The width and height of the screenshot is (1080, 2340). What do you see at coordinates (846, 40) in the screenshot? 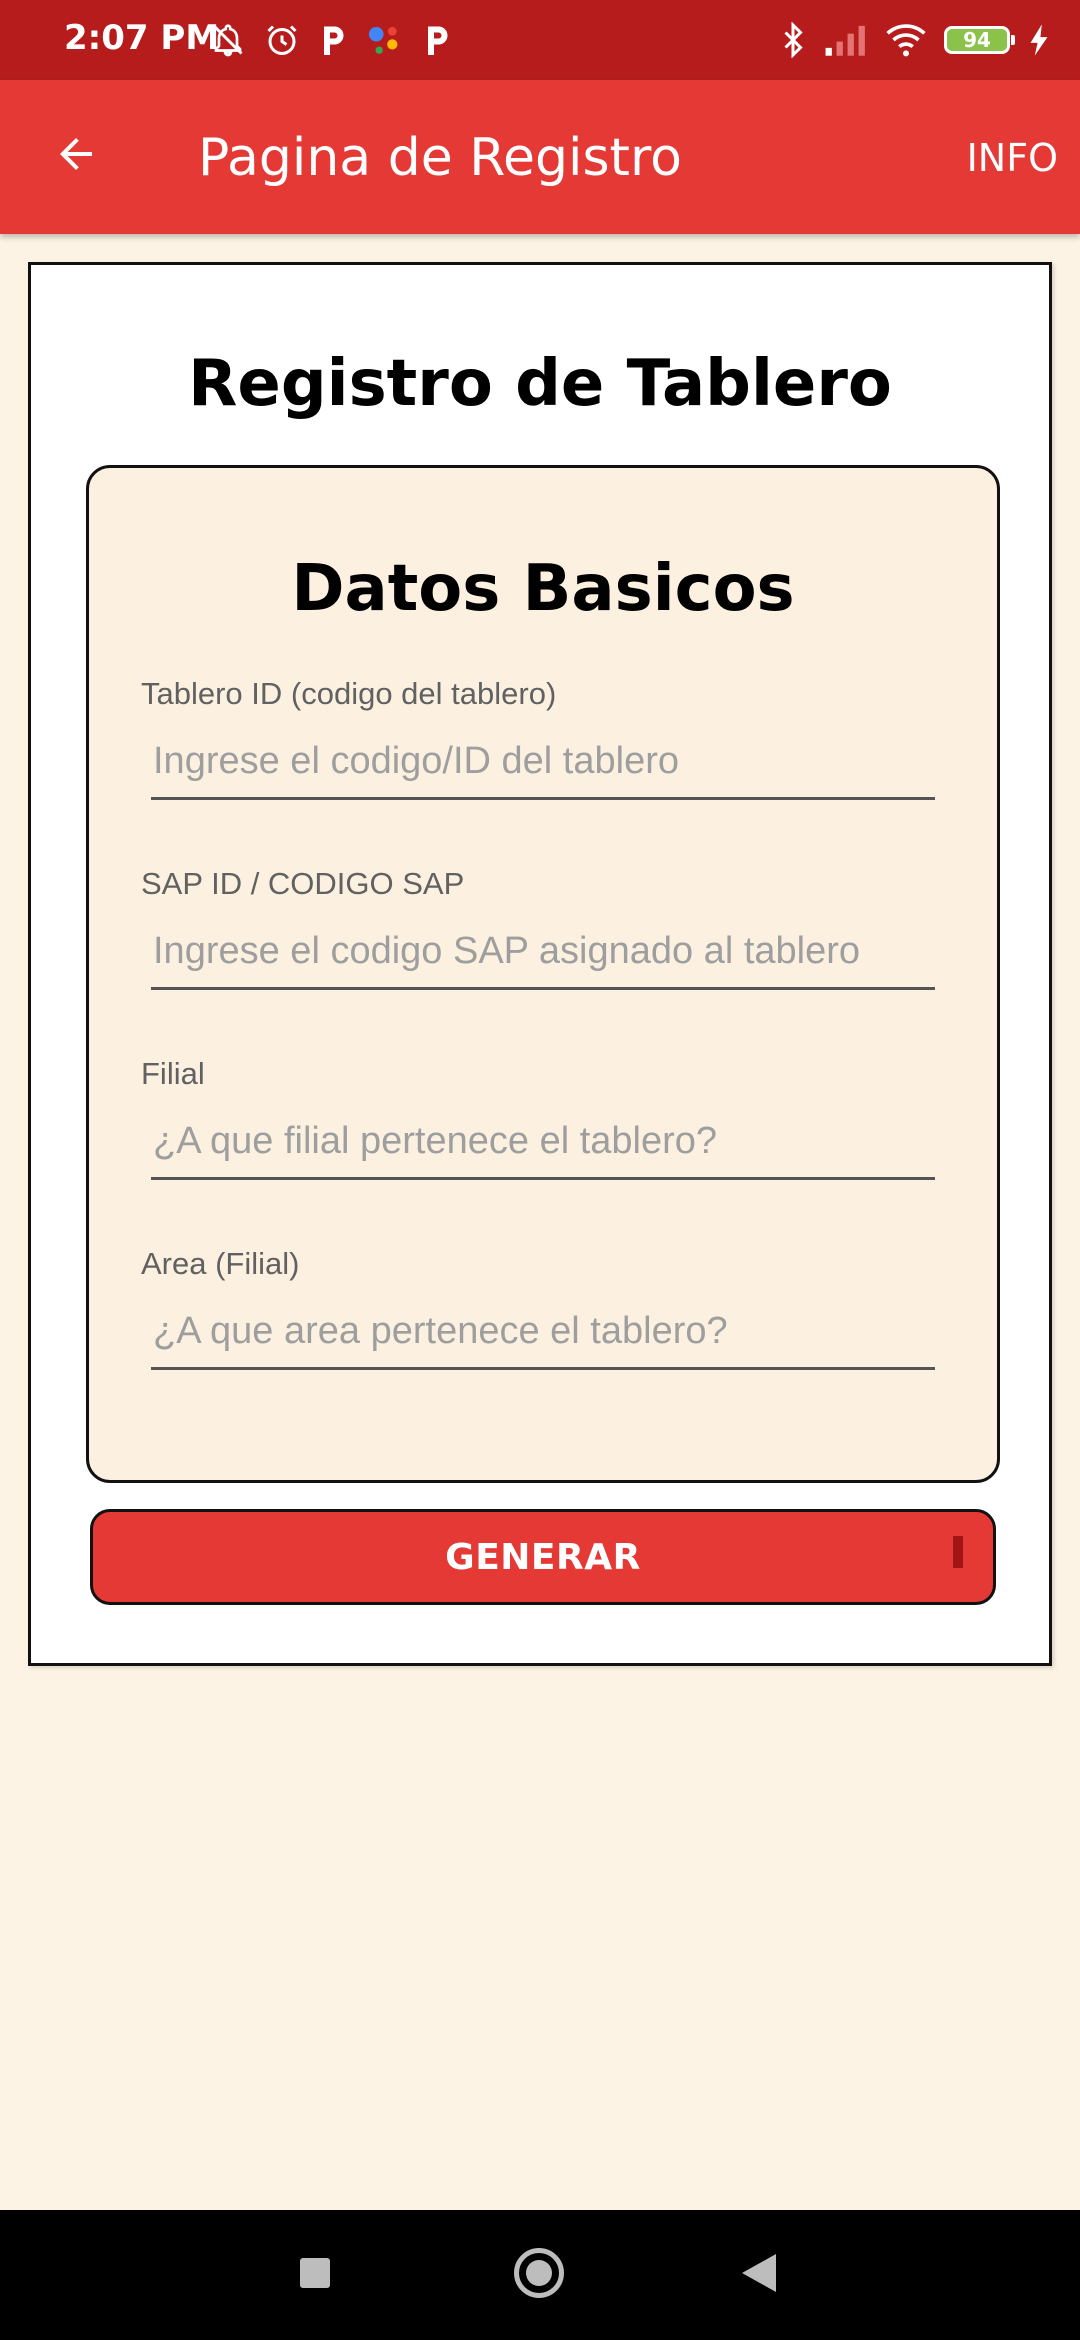
I see `signal-icon` at bounding box center [846, 40].